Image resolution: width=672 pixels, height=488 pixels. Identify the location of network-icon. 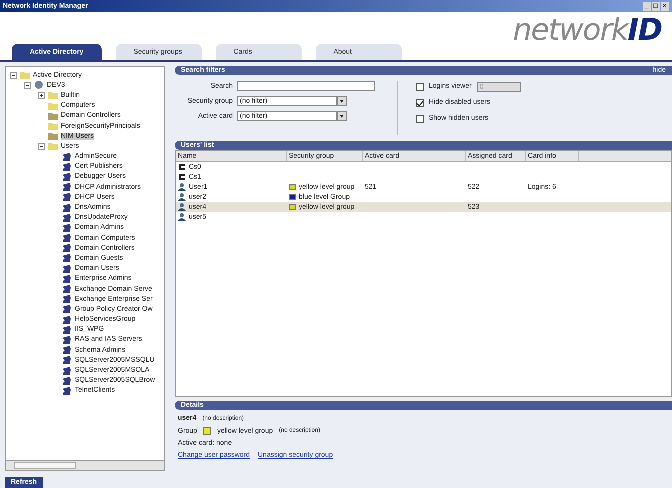
(39, 85).